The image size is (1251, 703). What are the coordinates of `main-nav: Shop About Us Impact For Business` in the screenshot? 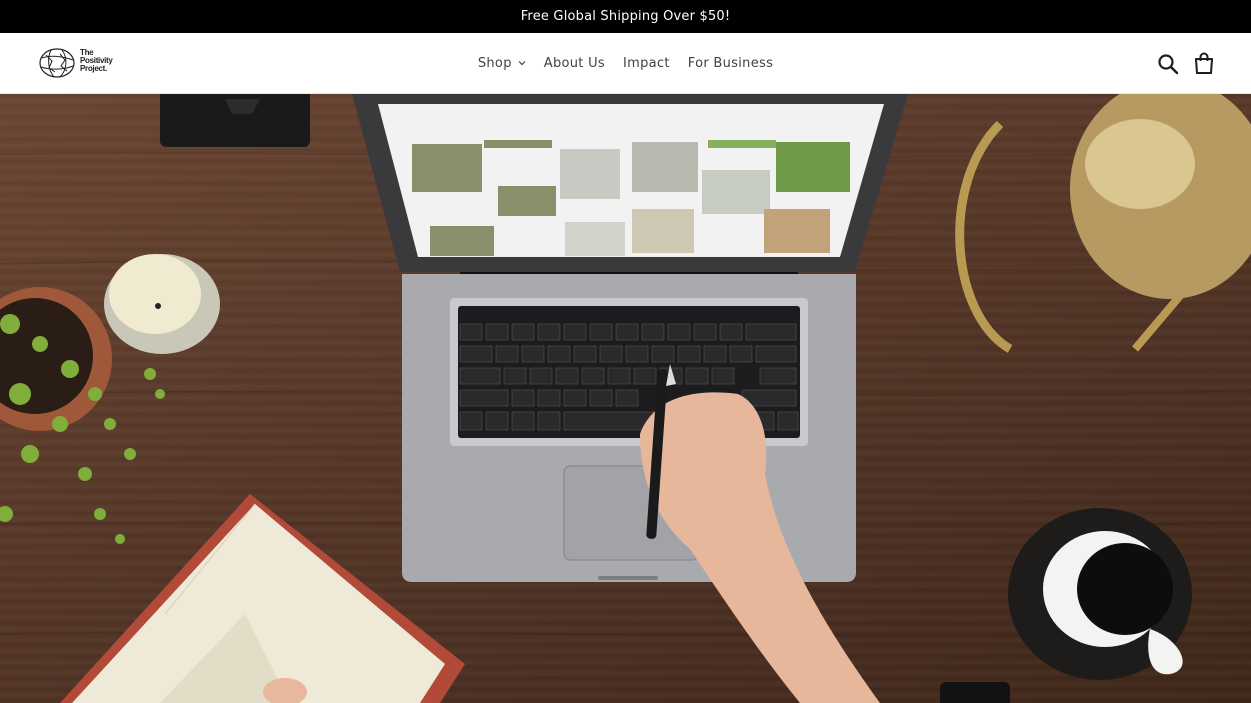 It's located at (625, 63).